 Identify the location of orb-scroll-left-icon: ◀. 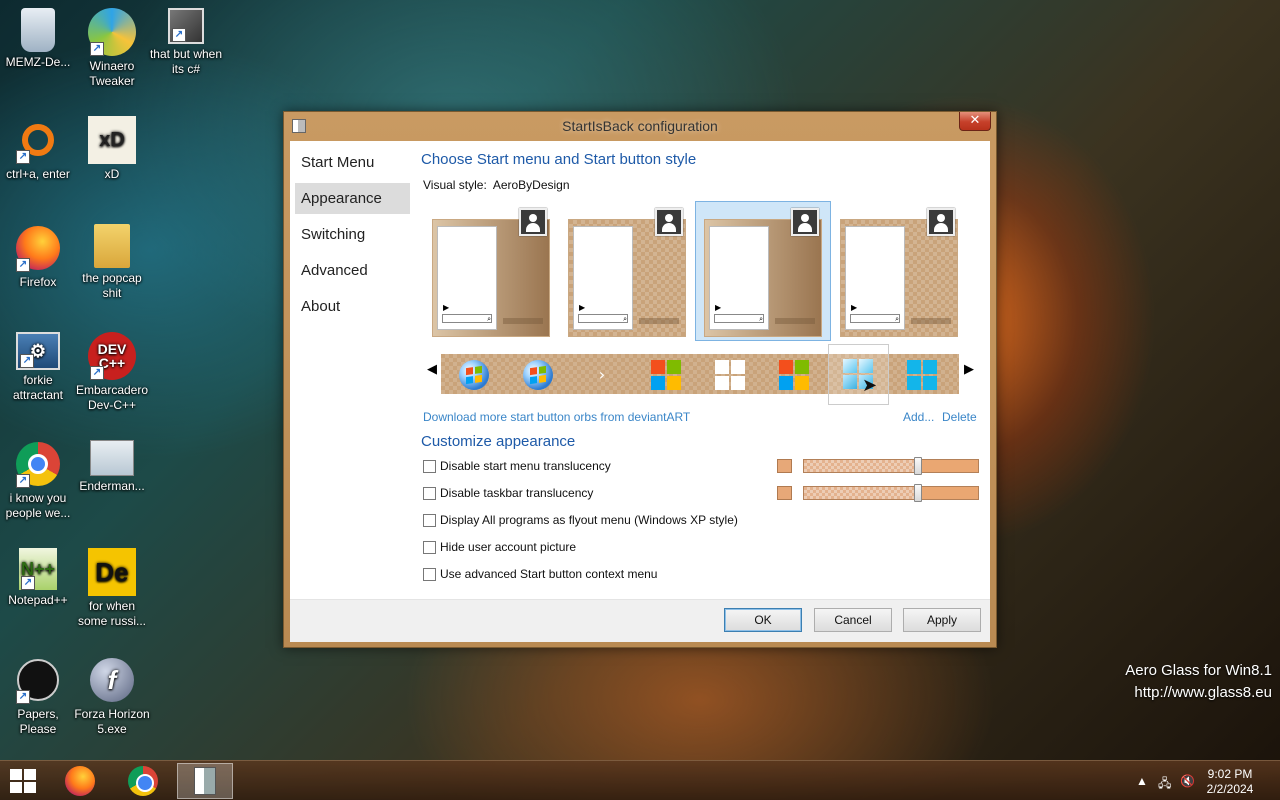
(432, 369).